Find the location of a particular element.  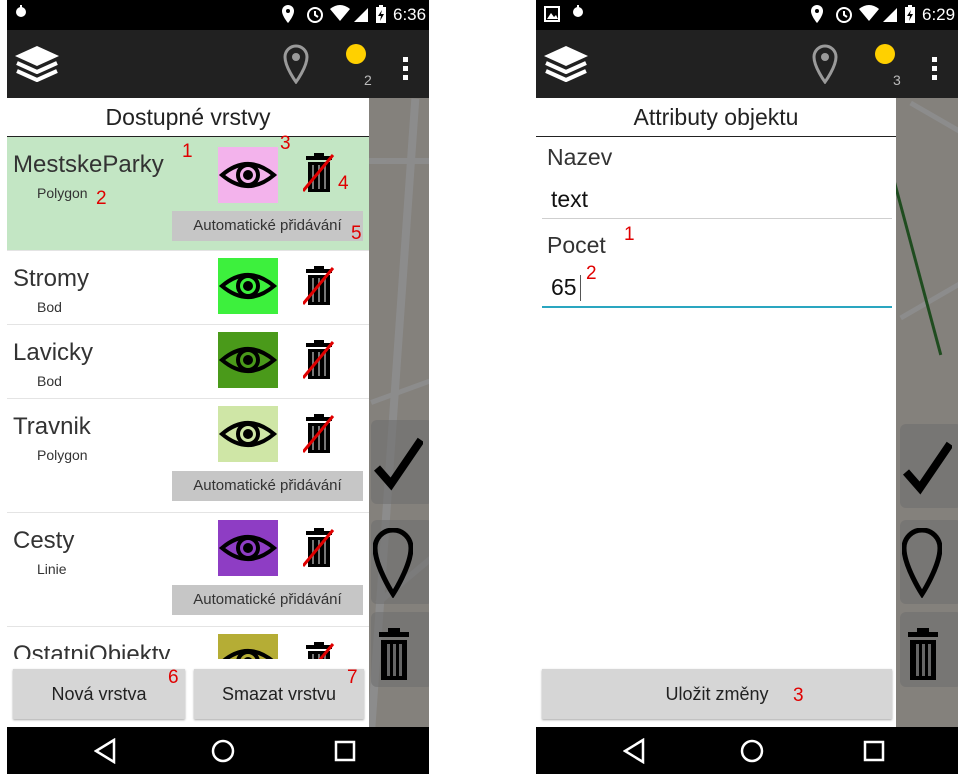

status-time: 6:36 is located at coordinates (410, 14).